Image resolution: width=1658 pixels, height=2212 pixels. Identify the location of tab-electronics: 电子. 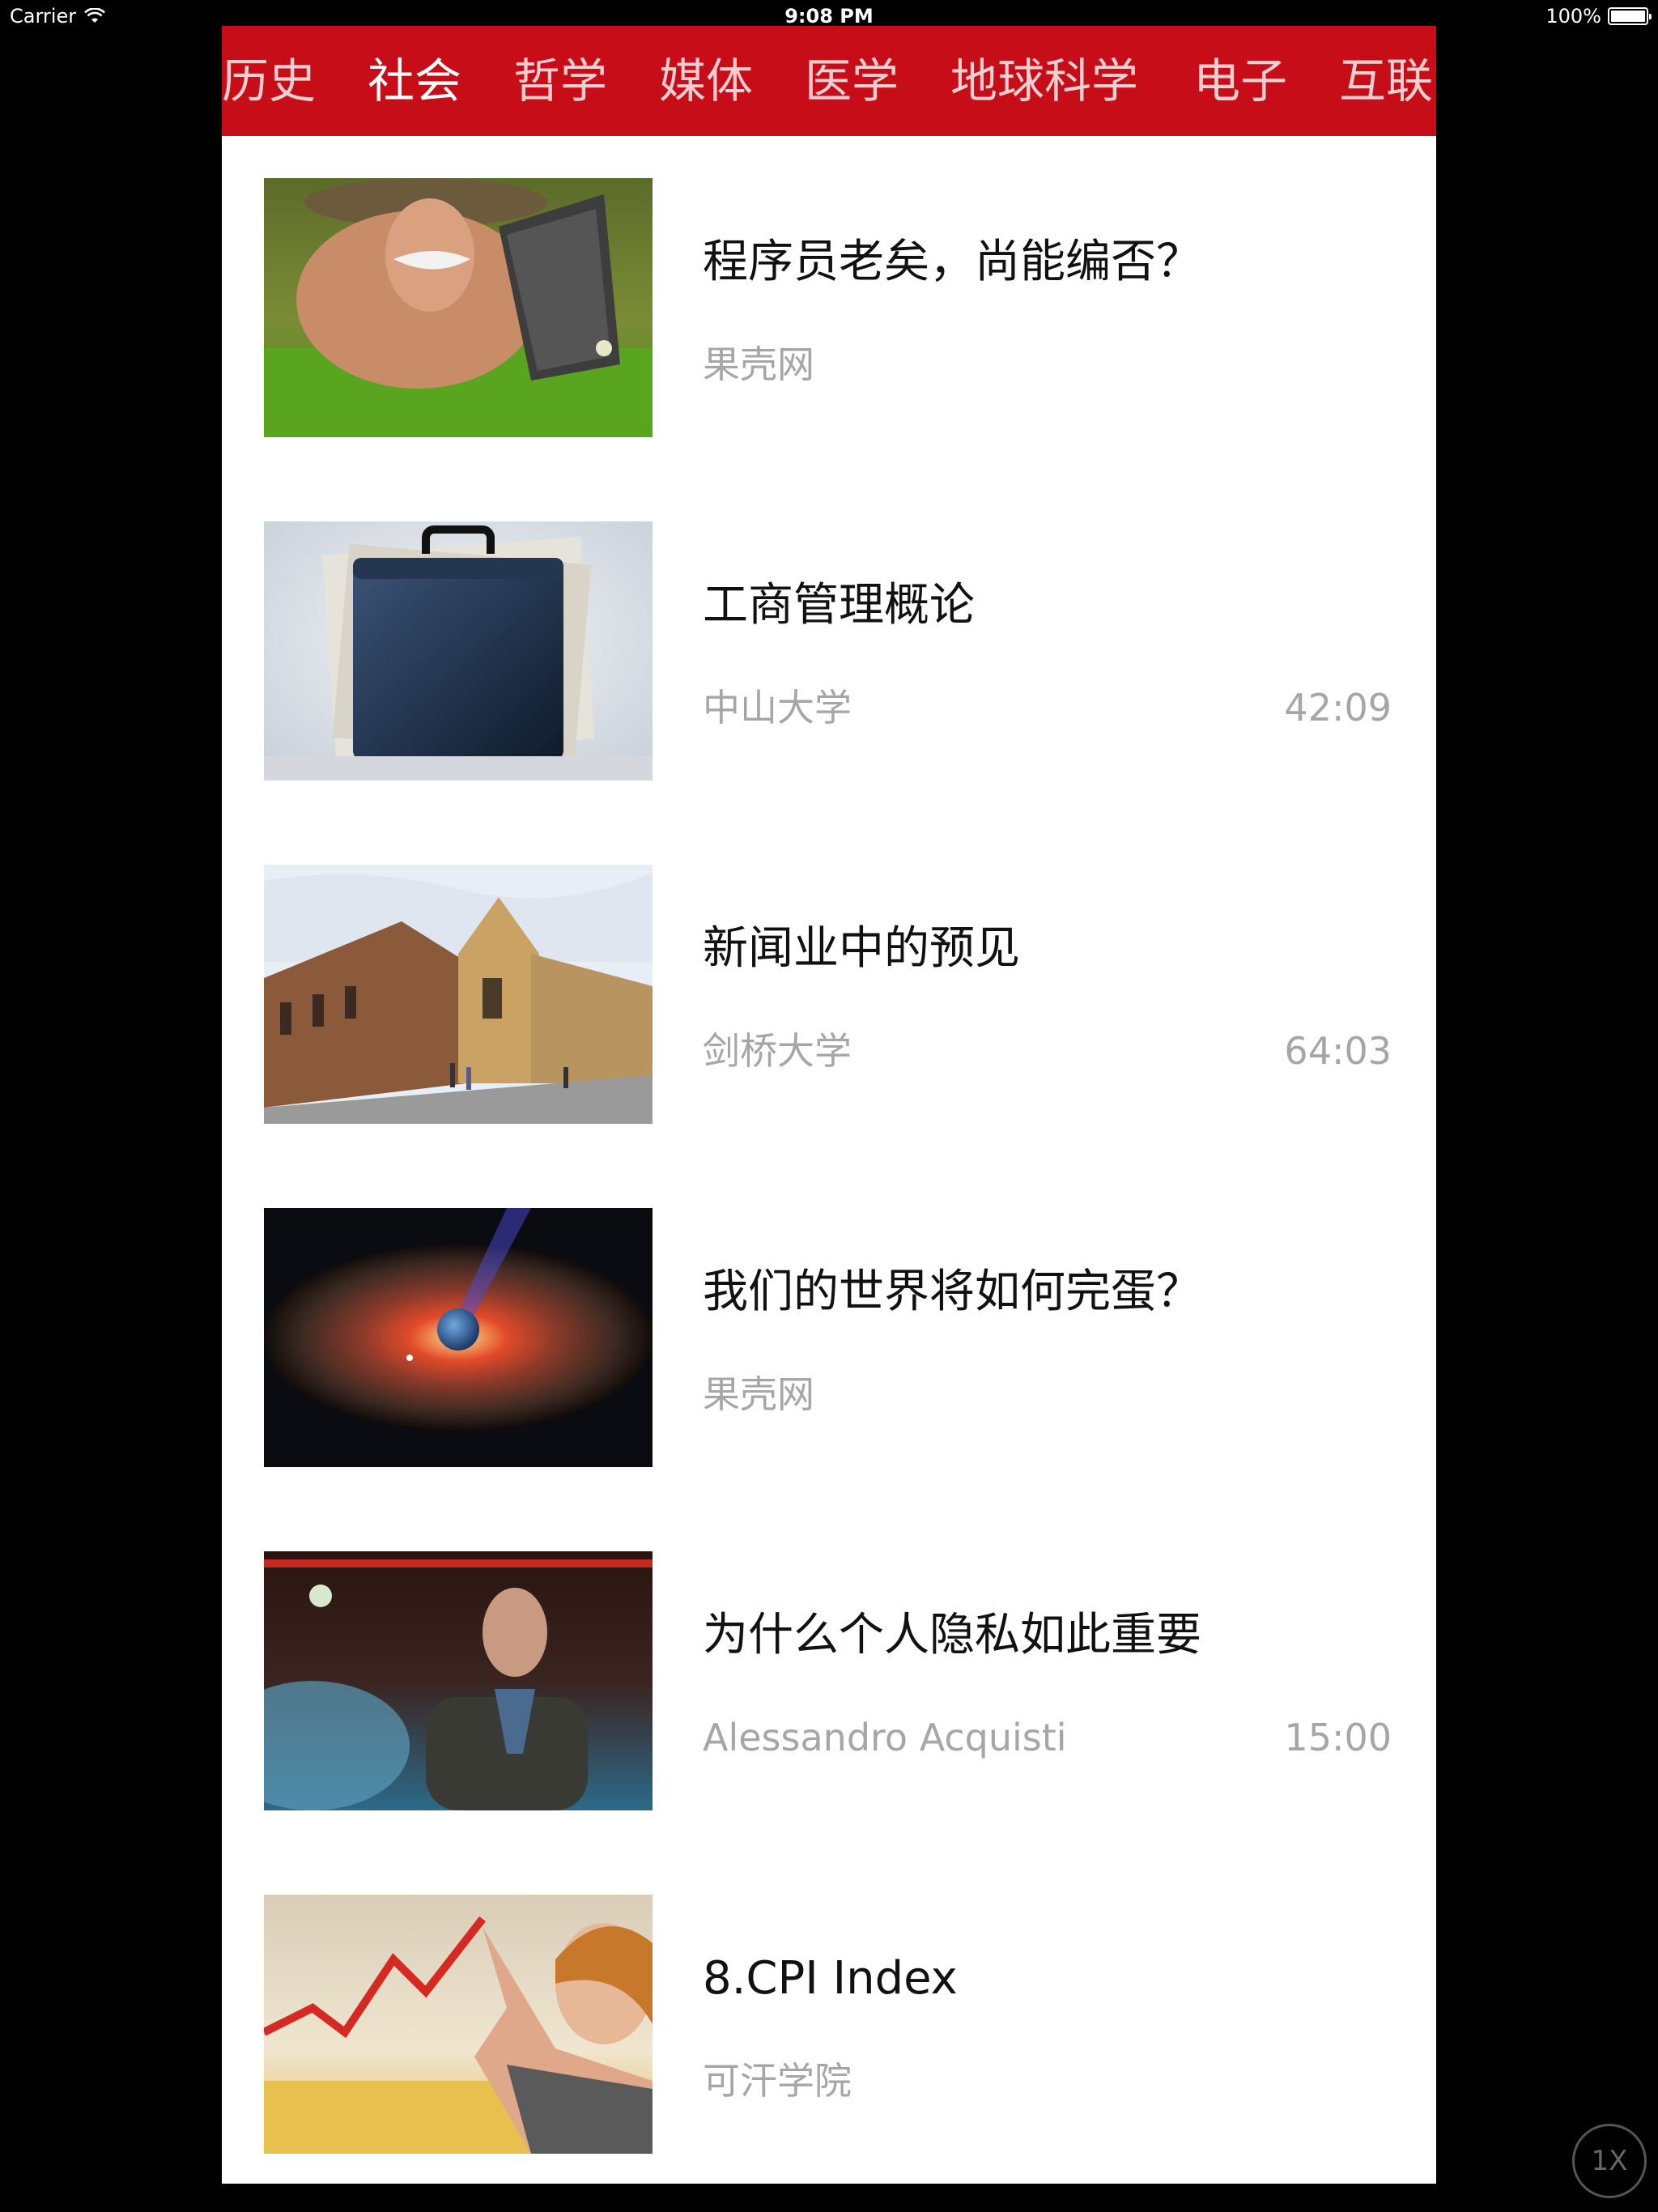
(1240, 81).